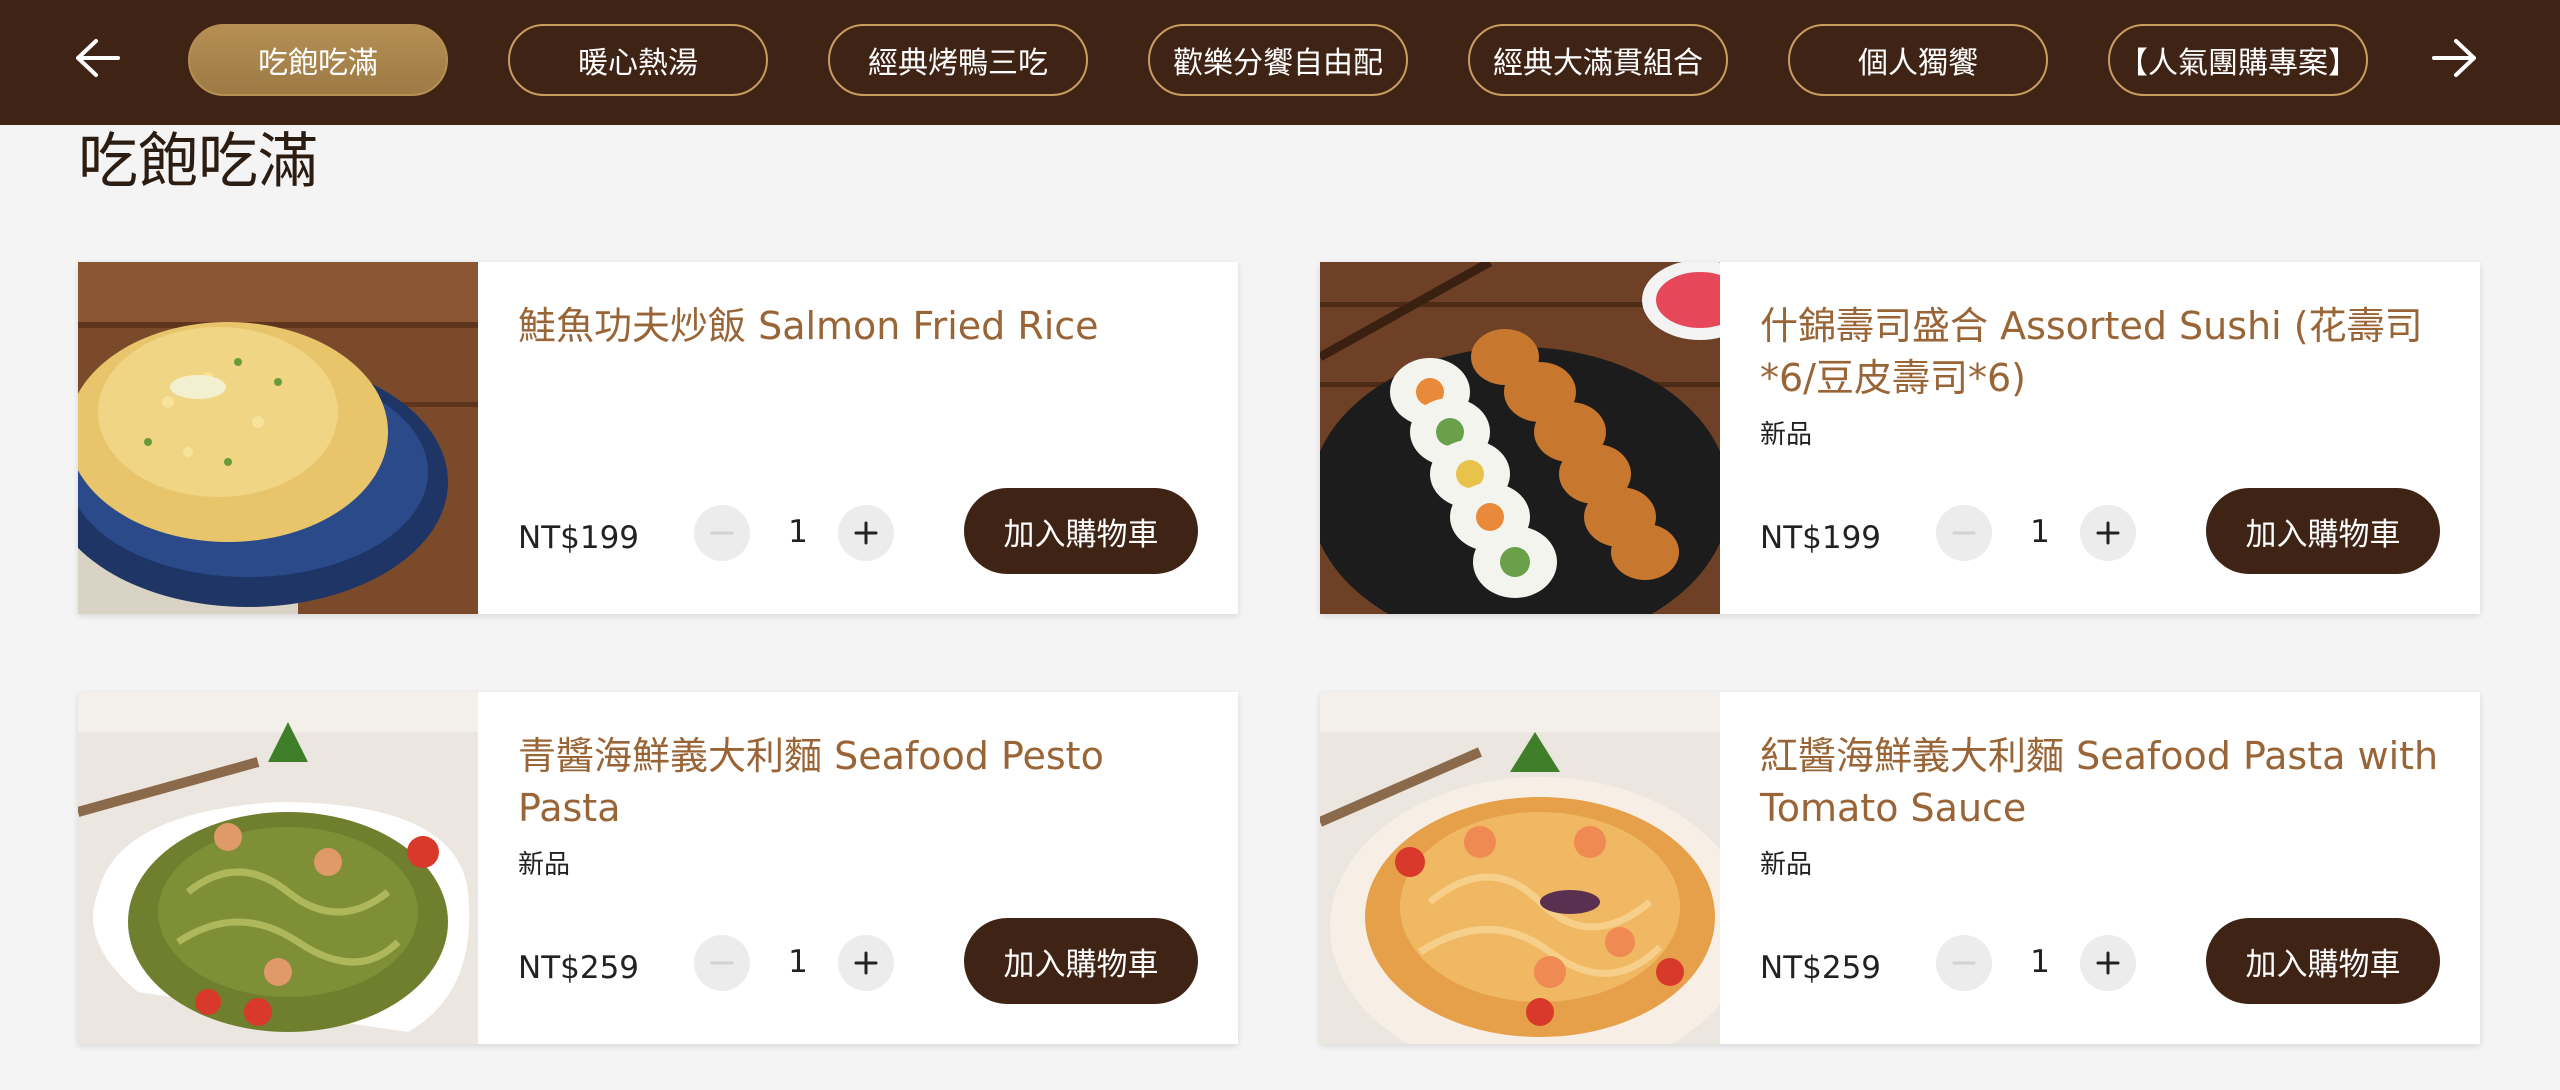 Image resolution: width=2560 pixels, height=1090 pixels. Describe the element at coordinates (278, 438) in the screenshot. I see `fried-rice-image` at that location.